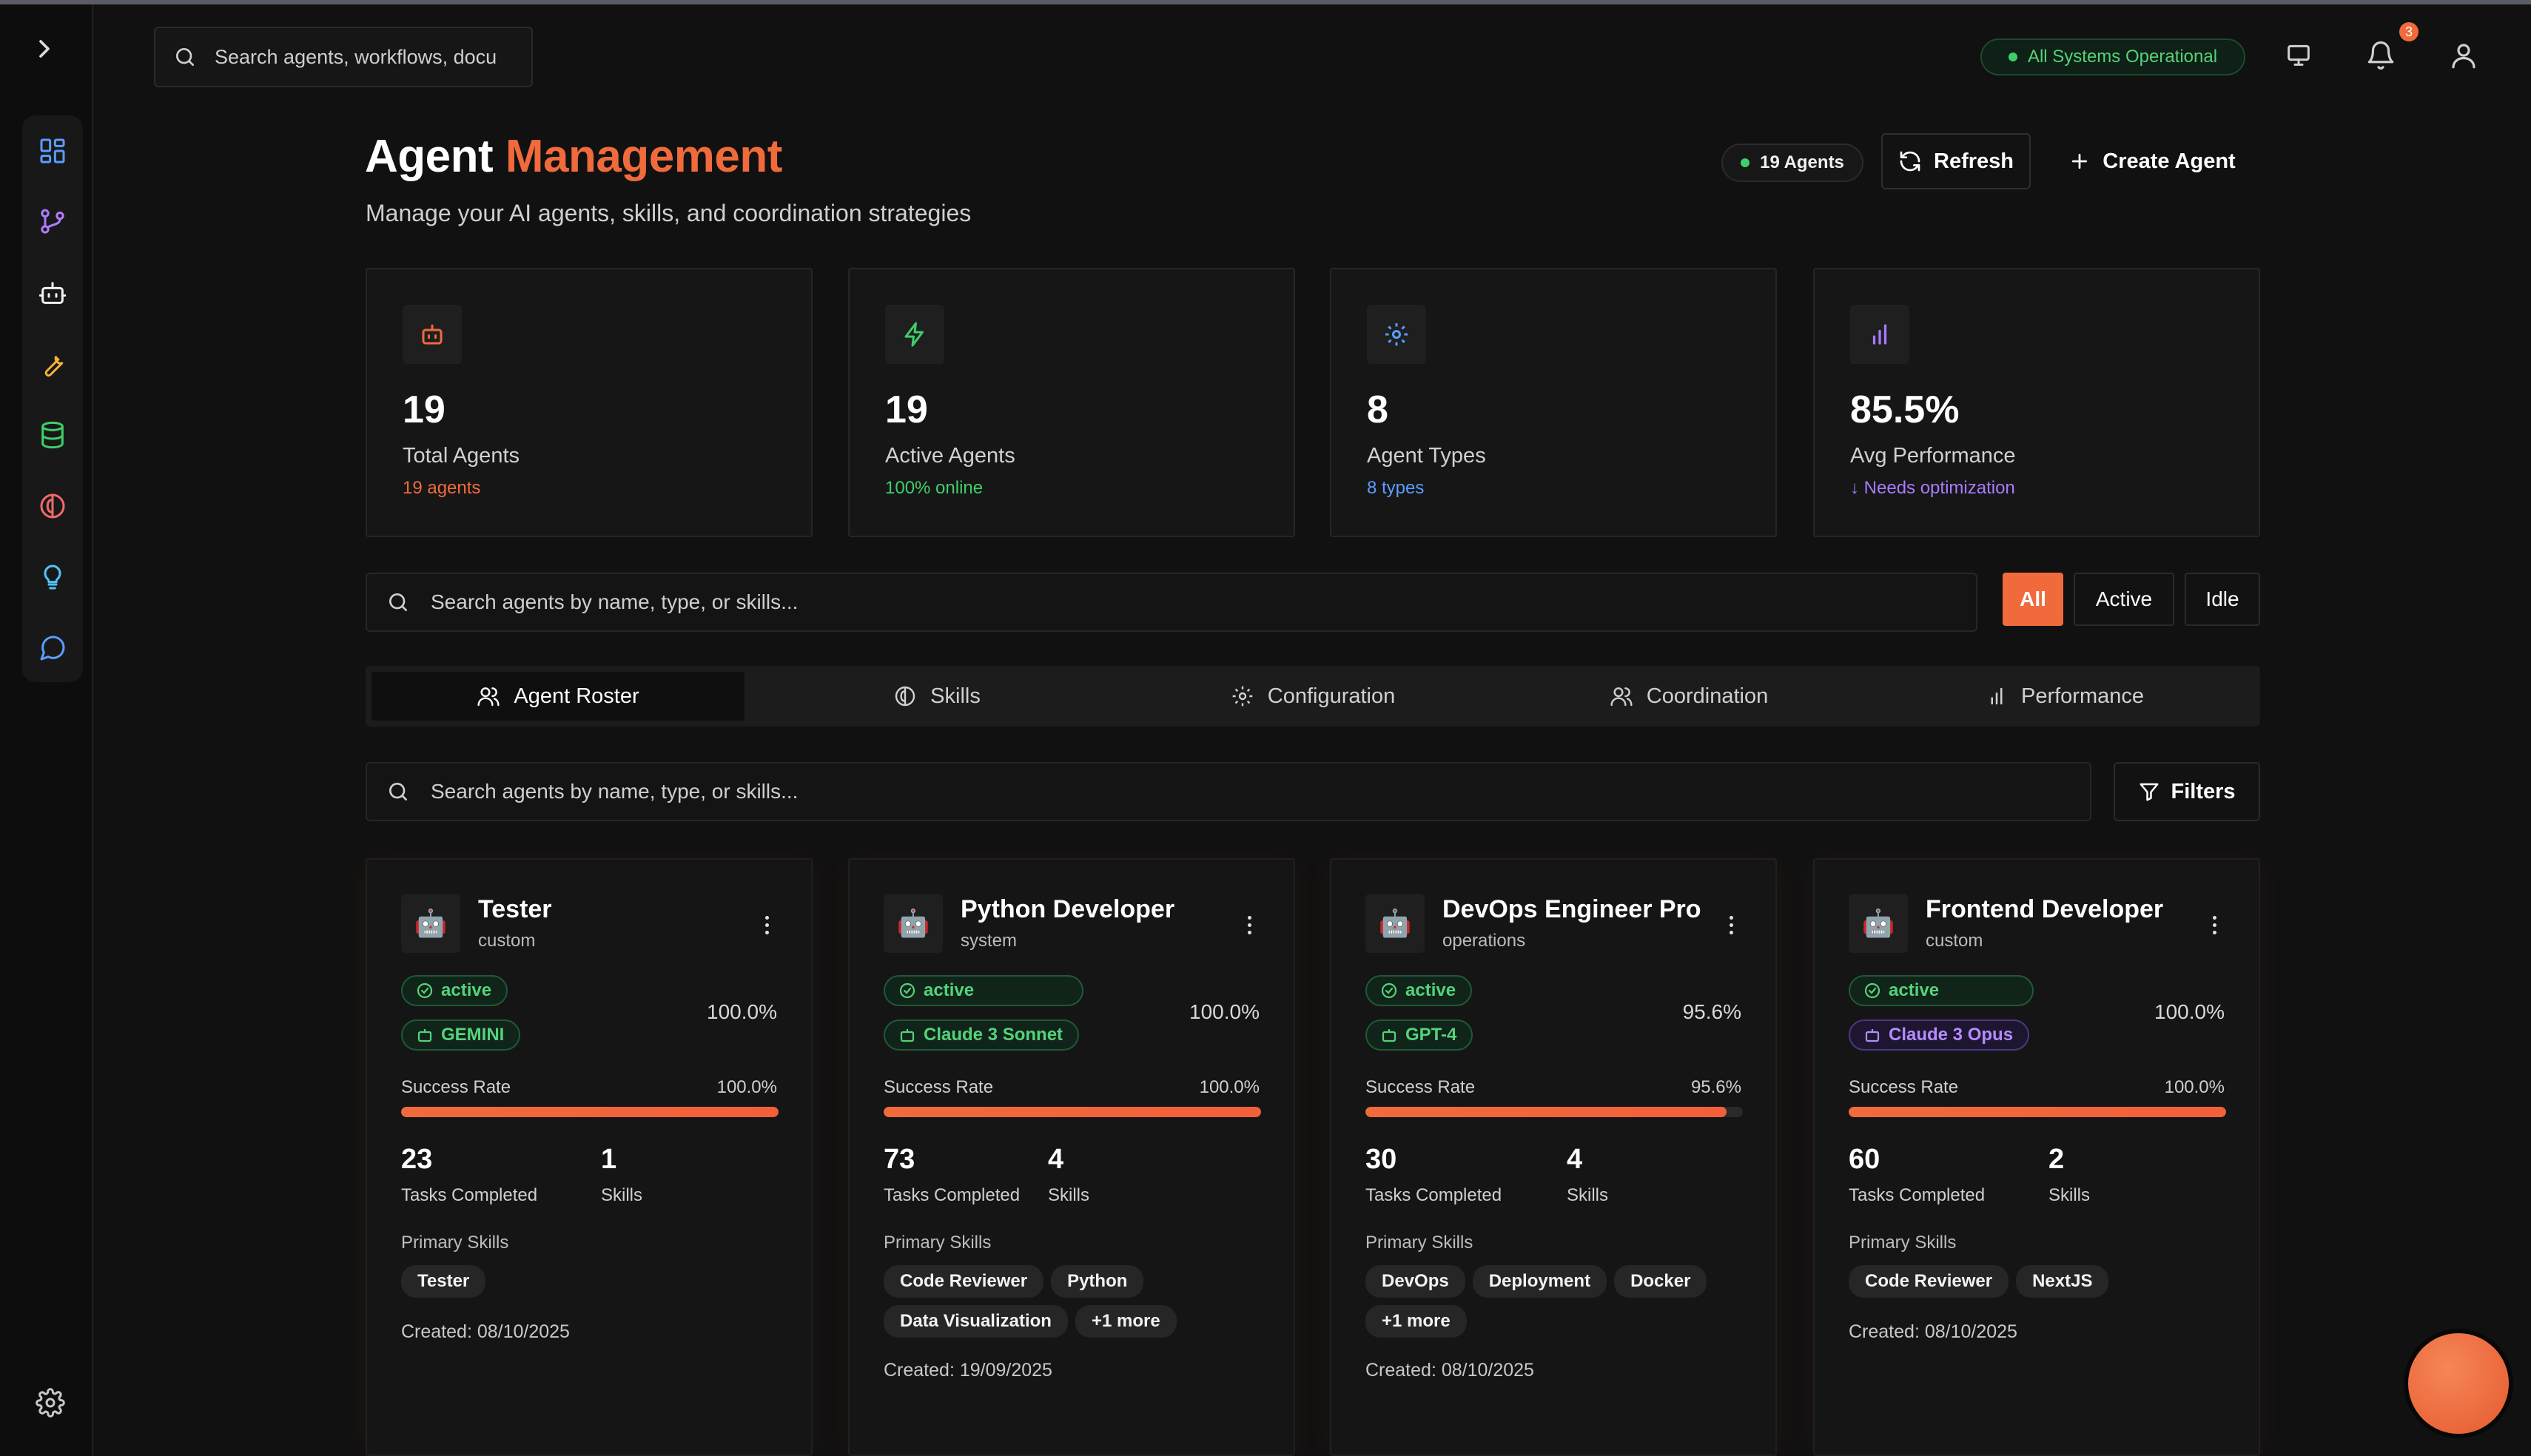 The width and height of the screenshot is (2531, 1456). What do you see at coordinates (431, 924) in the screenshot?
I see `agent-avatar-robot-icon: 🤖` at bounding box center [431, 924].